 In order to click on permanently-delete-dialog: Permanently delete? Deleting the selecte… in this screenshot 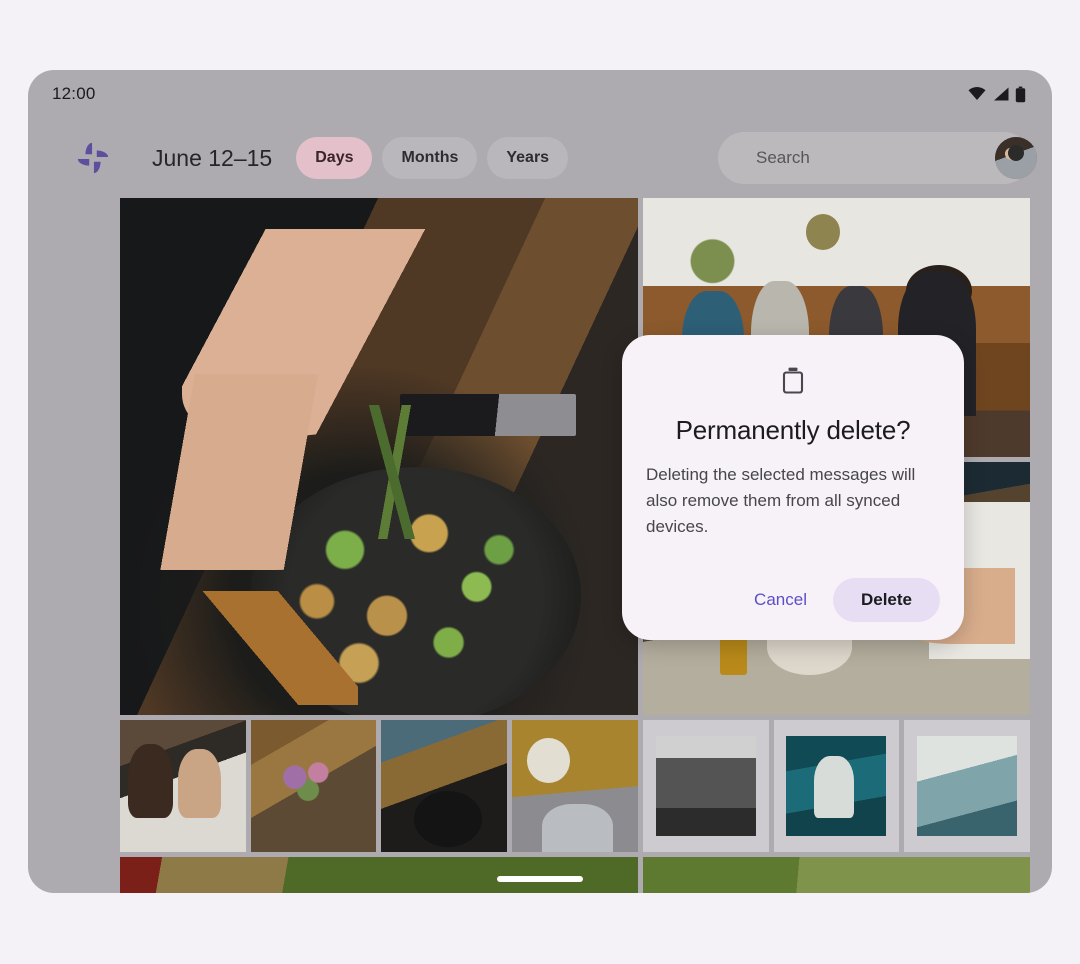, I will do `click(793, 487)`.